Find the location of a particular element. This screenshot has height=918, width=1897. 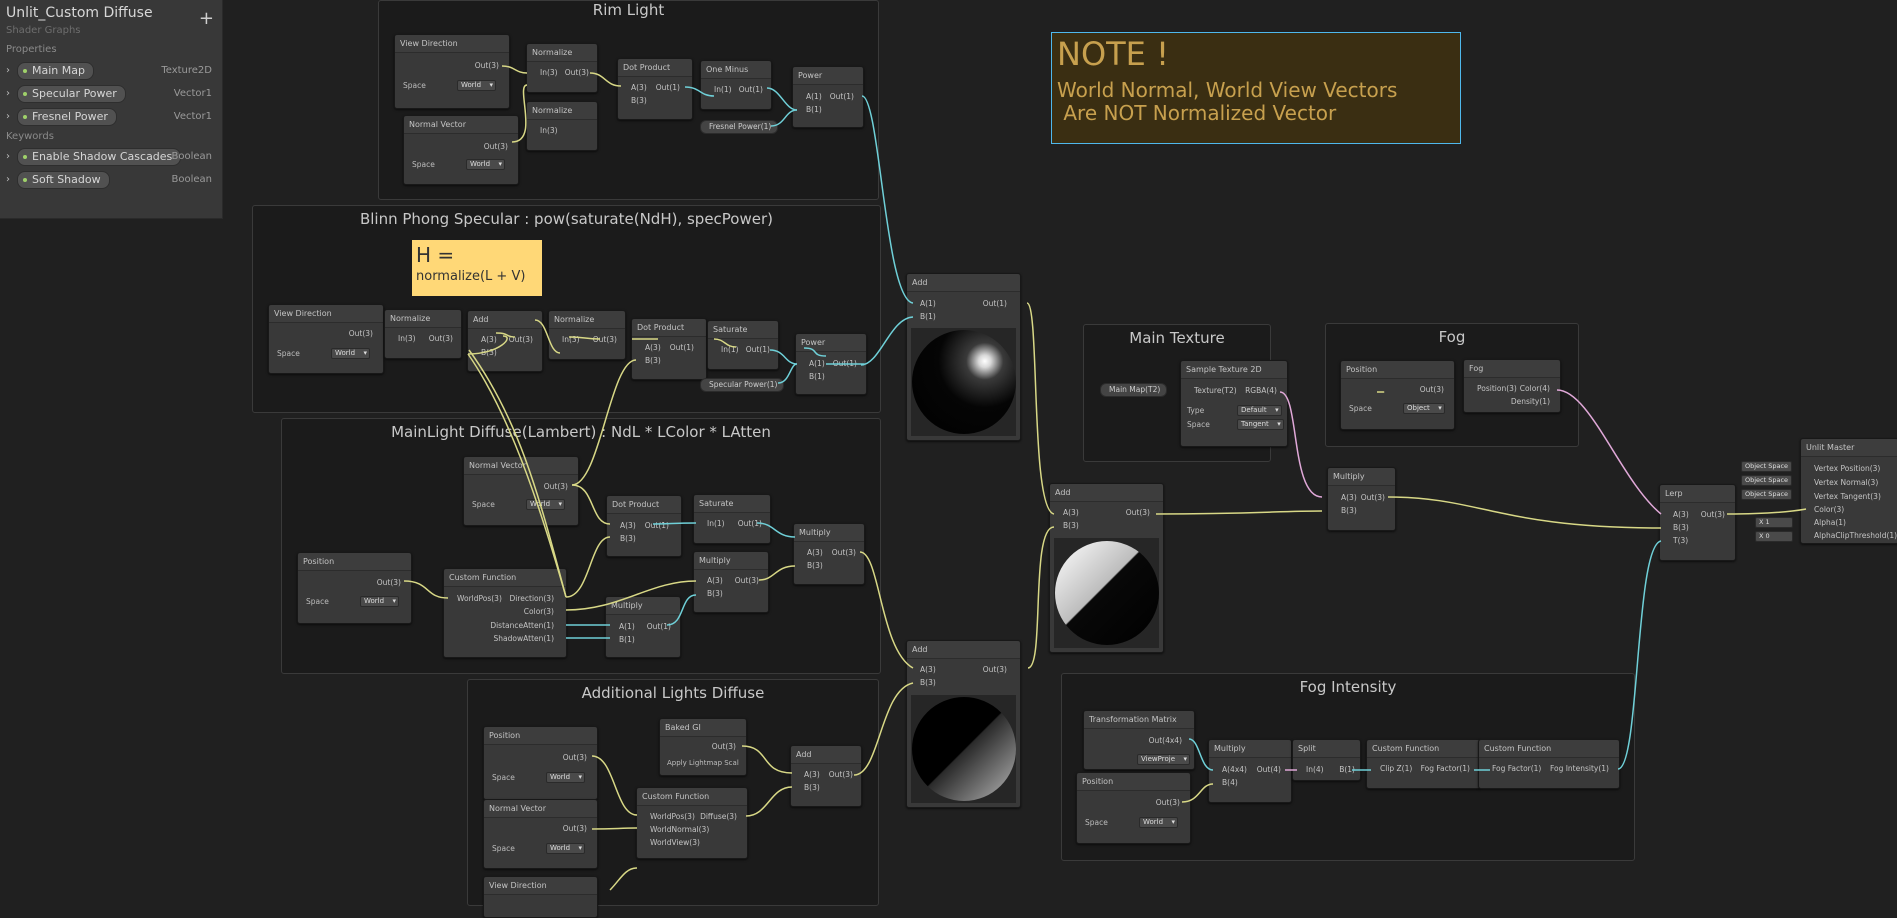

node-fog: Fog Position(3) Color(4) Density(1) is located at coordinates (1512, 386).